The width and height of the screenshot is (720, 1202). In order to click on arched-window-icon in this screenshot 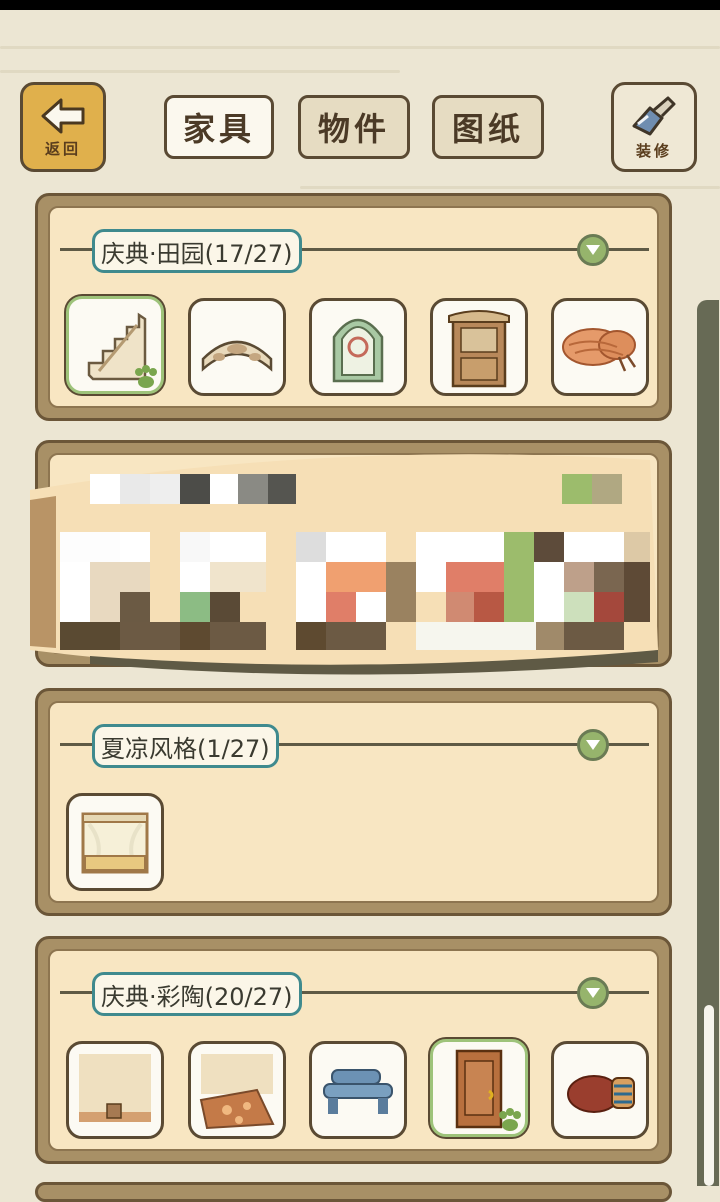, I will do `click(358, 350)`.